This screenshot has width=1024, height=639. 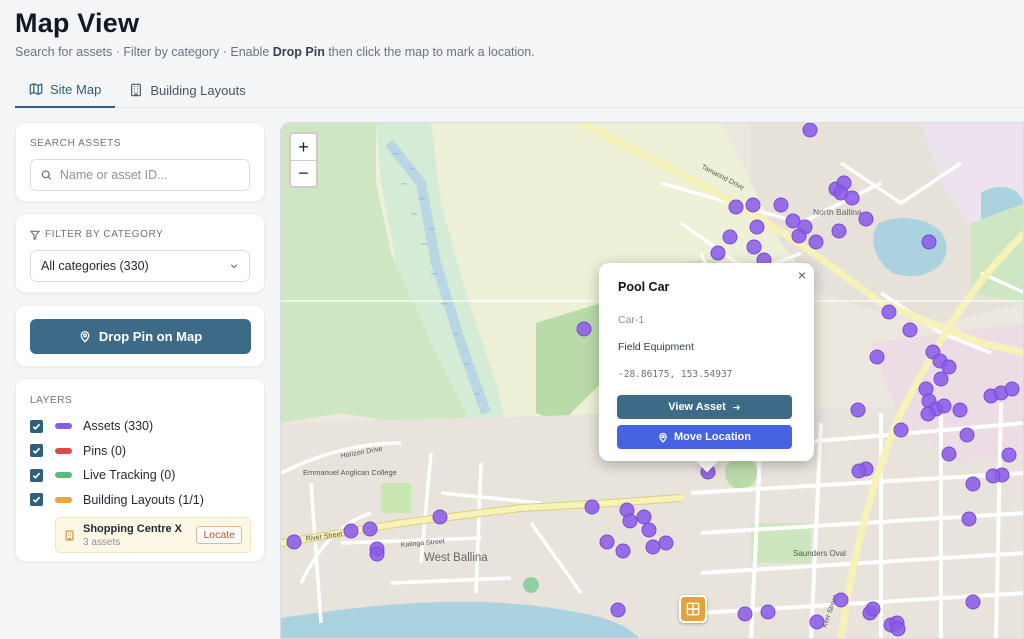 I want to click on building-layout-item: Shopping Centre X 3 assets Locate, so click(x=153, y=535).